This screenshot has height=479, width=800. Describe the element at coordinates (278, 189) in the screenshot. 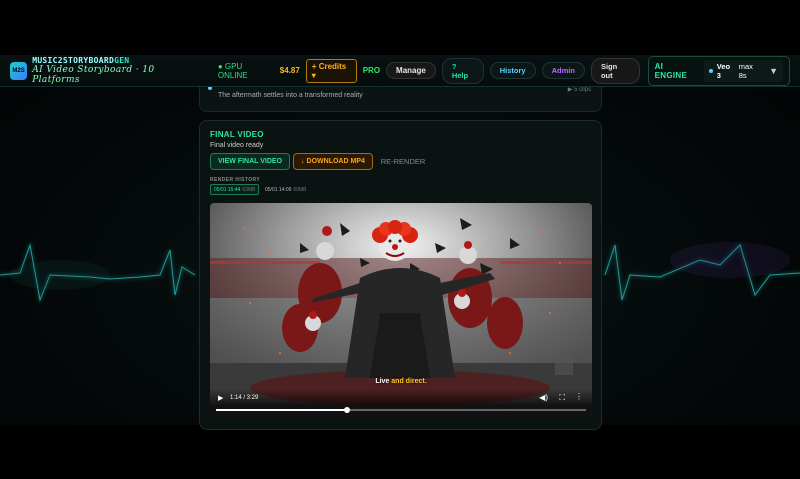

I see `render-date: 05/01 14:09` at that location.